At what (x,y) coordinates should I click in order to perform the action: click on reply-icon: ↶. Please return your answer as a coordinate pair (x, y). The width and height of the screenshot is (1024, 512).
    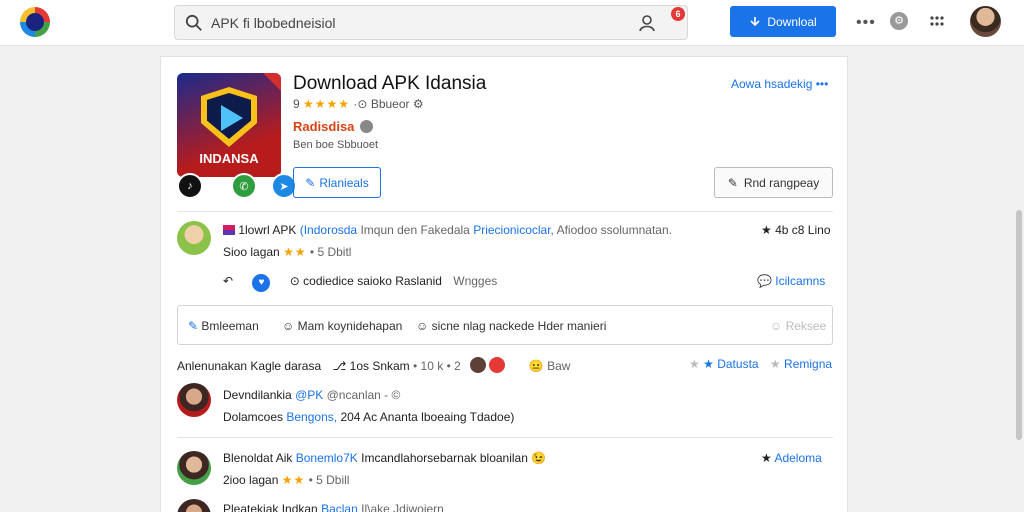
    Looking at the image, I should click on (228, 281).